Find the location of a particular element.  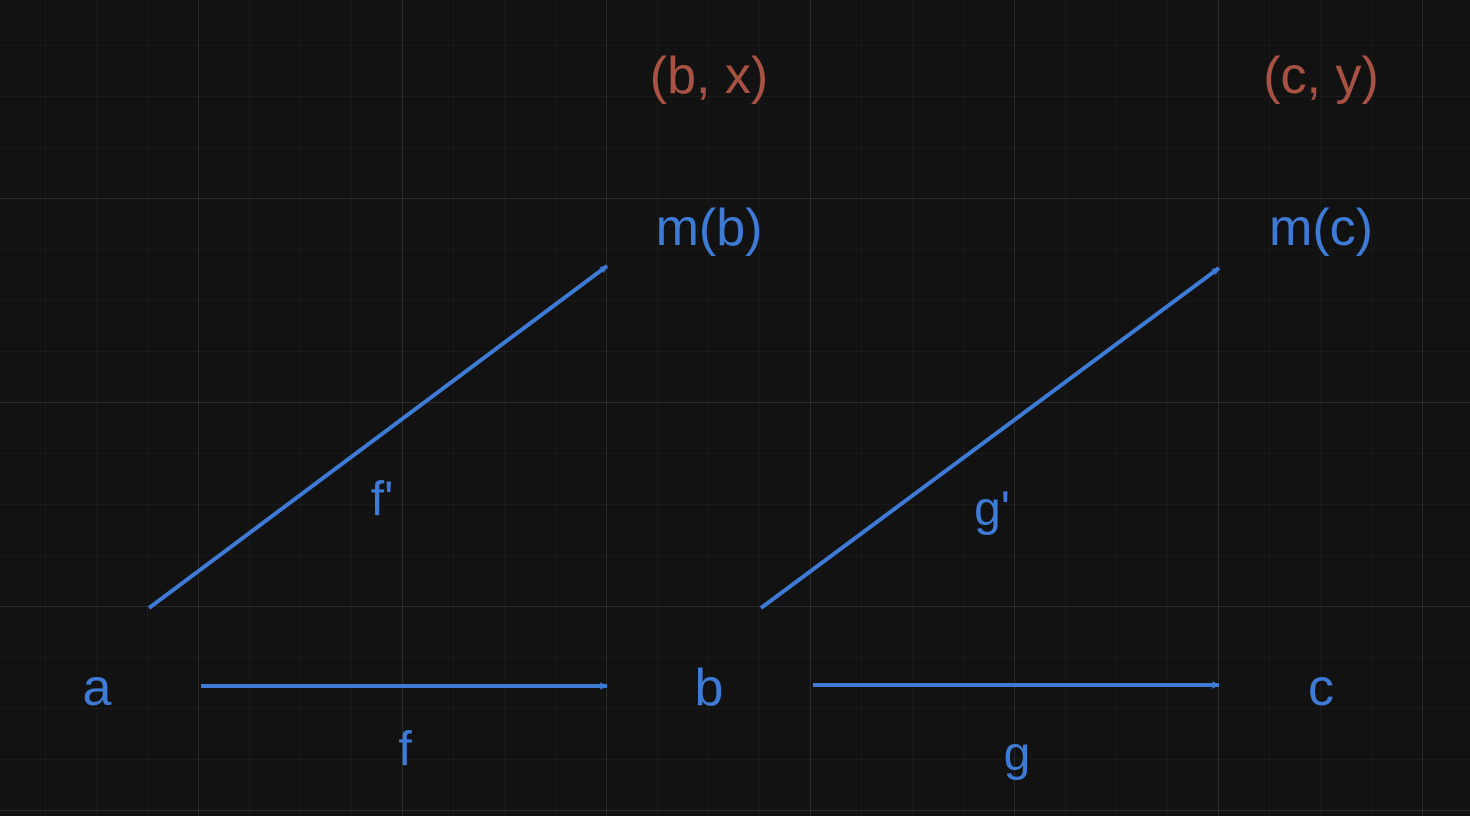

node-m-c: m(c) is located at coordinates (1321, 228).